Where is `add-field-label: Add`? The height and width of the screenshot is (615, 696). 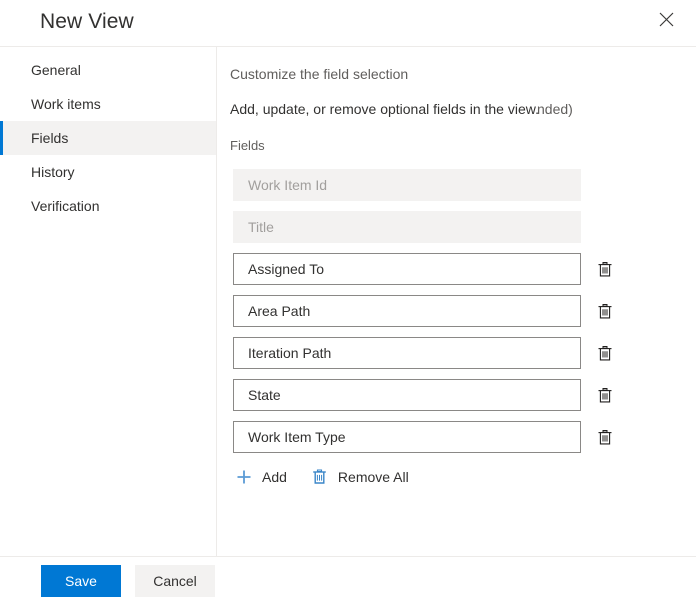
add-field-label: Add is located at coordinates (274, 477).